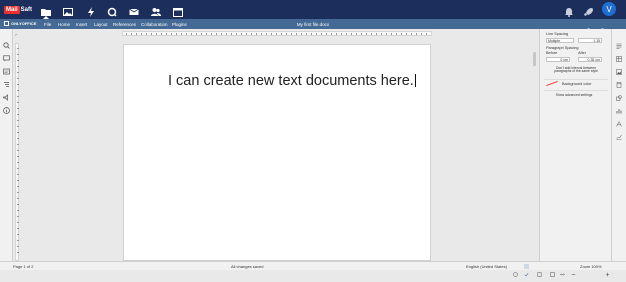 This screenshot has width=626, height=282. I want to click on add-user-icon, so click(589, 27).